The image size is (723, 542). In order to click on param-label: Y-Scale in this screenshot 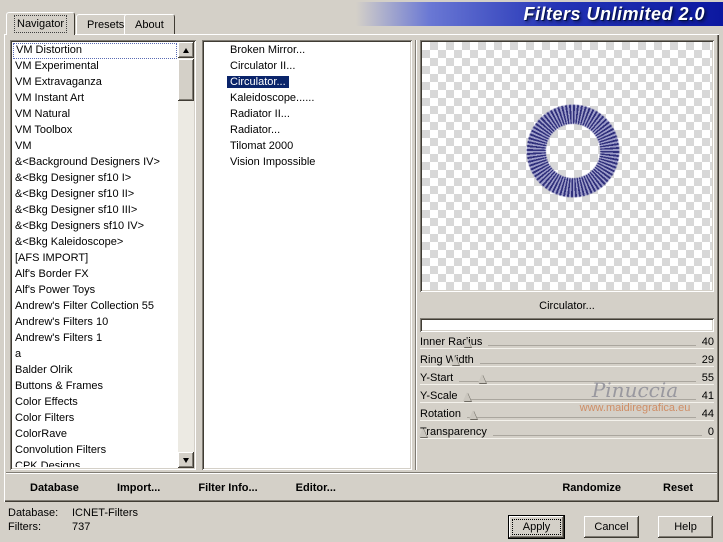, I will do `click(442, 396)`.